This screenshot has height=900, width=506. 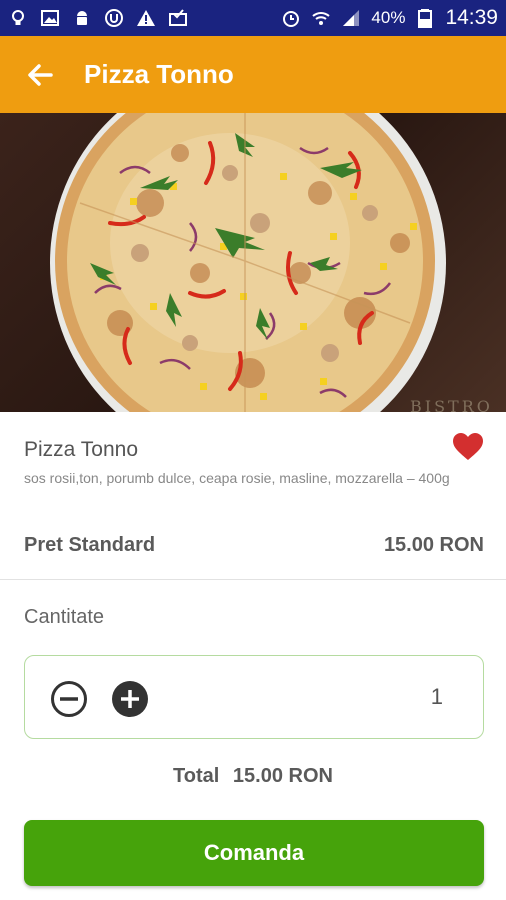 I want to click on mail-check-icon, so click(x=178, y=17).